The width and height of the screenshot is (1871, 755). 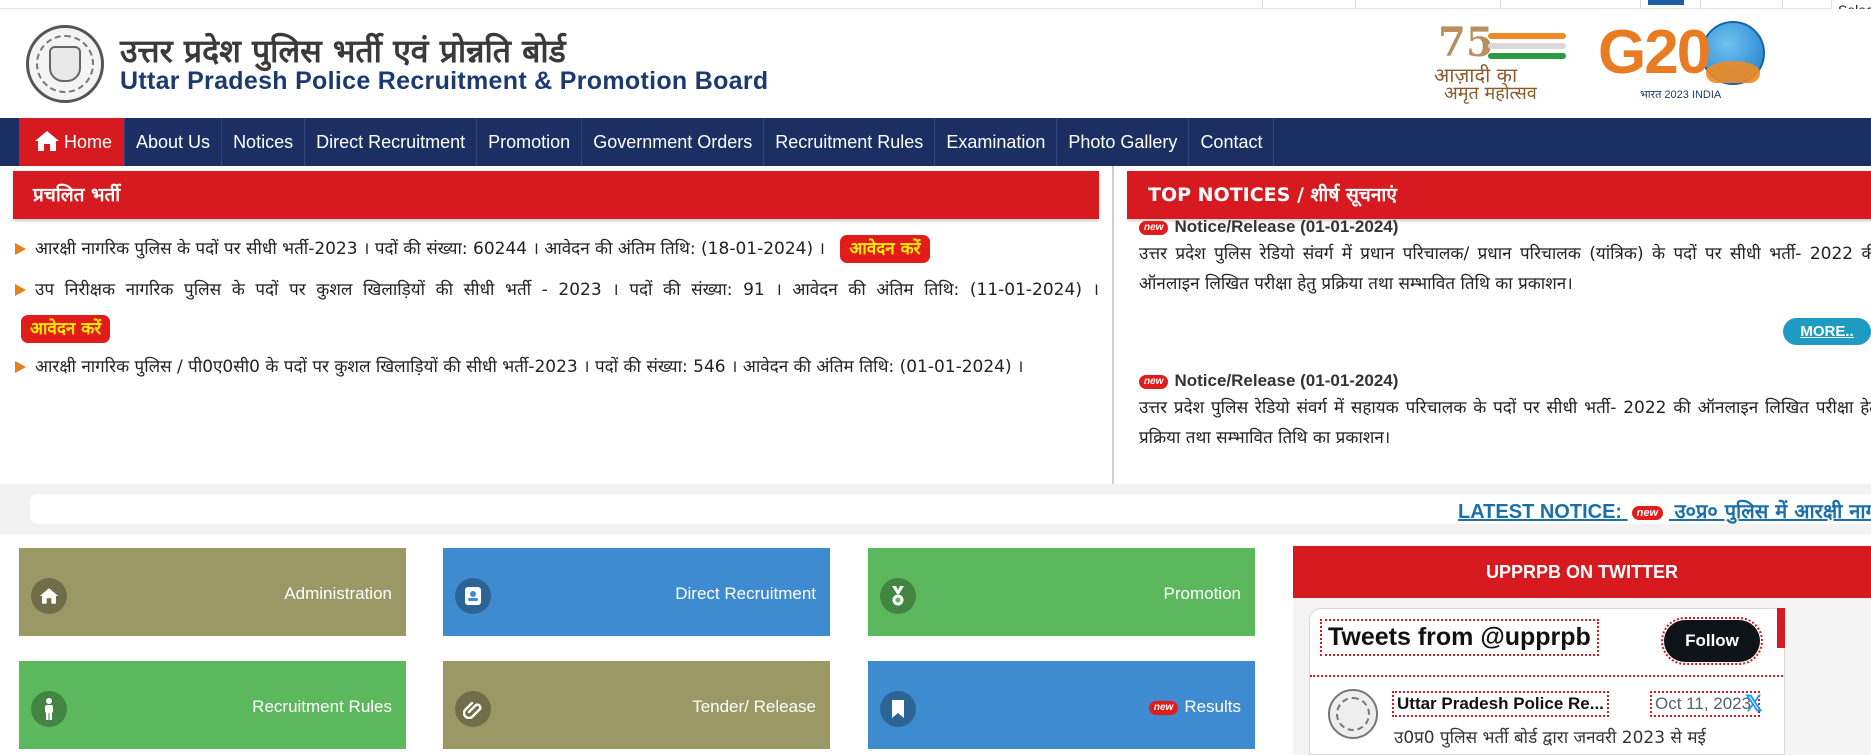 I want to click on flag-stripe-green, so click(x=1527, y=56).